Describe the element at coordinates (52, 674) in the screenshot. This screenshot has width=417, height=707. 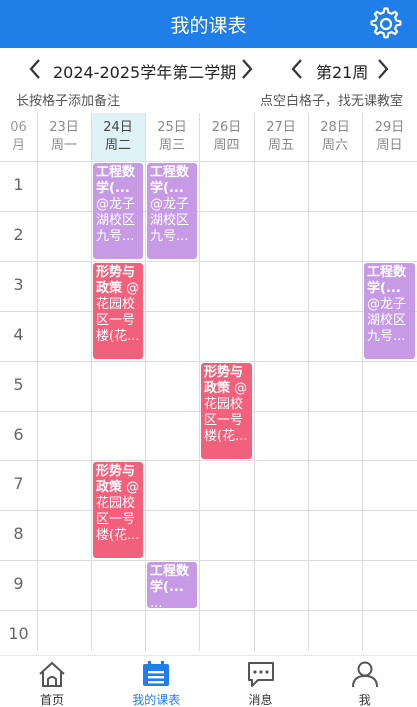
I see `home-icon` at that location.